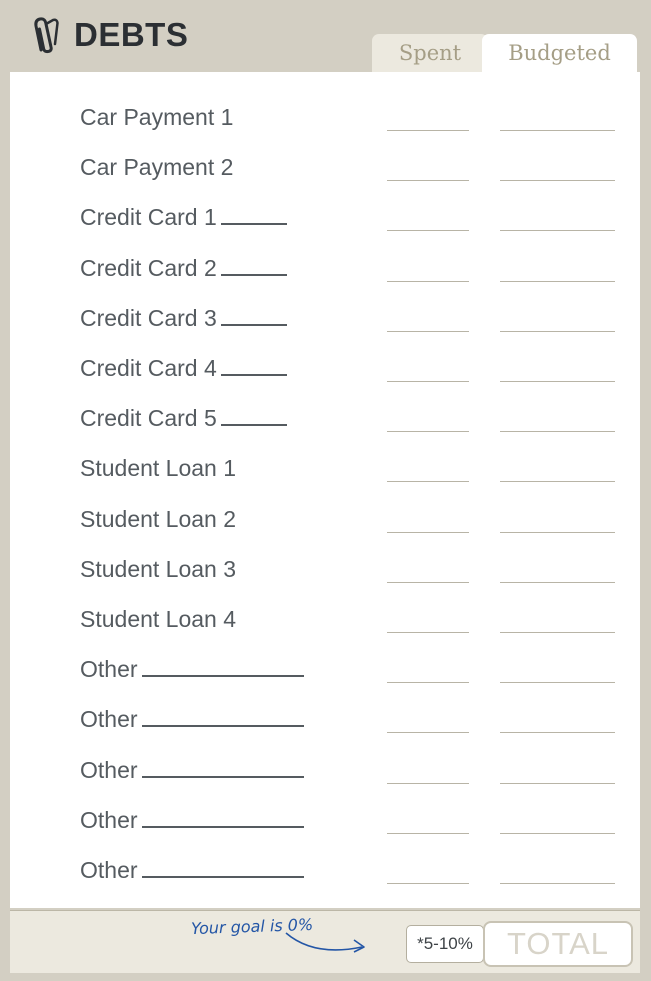 This screenshot has width=651, height=981. What do you see at coordinates (131, 34) in the screenshot?
I see `section-title: DEBTS` at bounding box center [131, 34].